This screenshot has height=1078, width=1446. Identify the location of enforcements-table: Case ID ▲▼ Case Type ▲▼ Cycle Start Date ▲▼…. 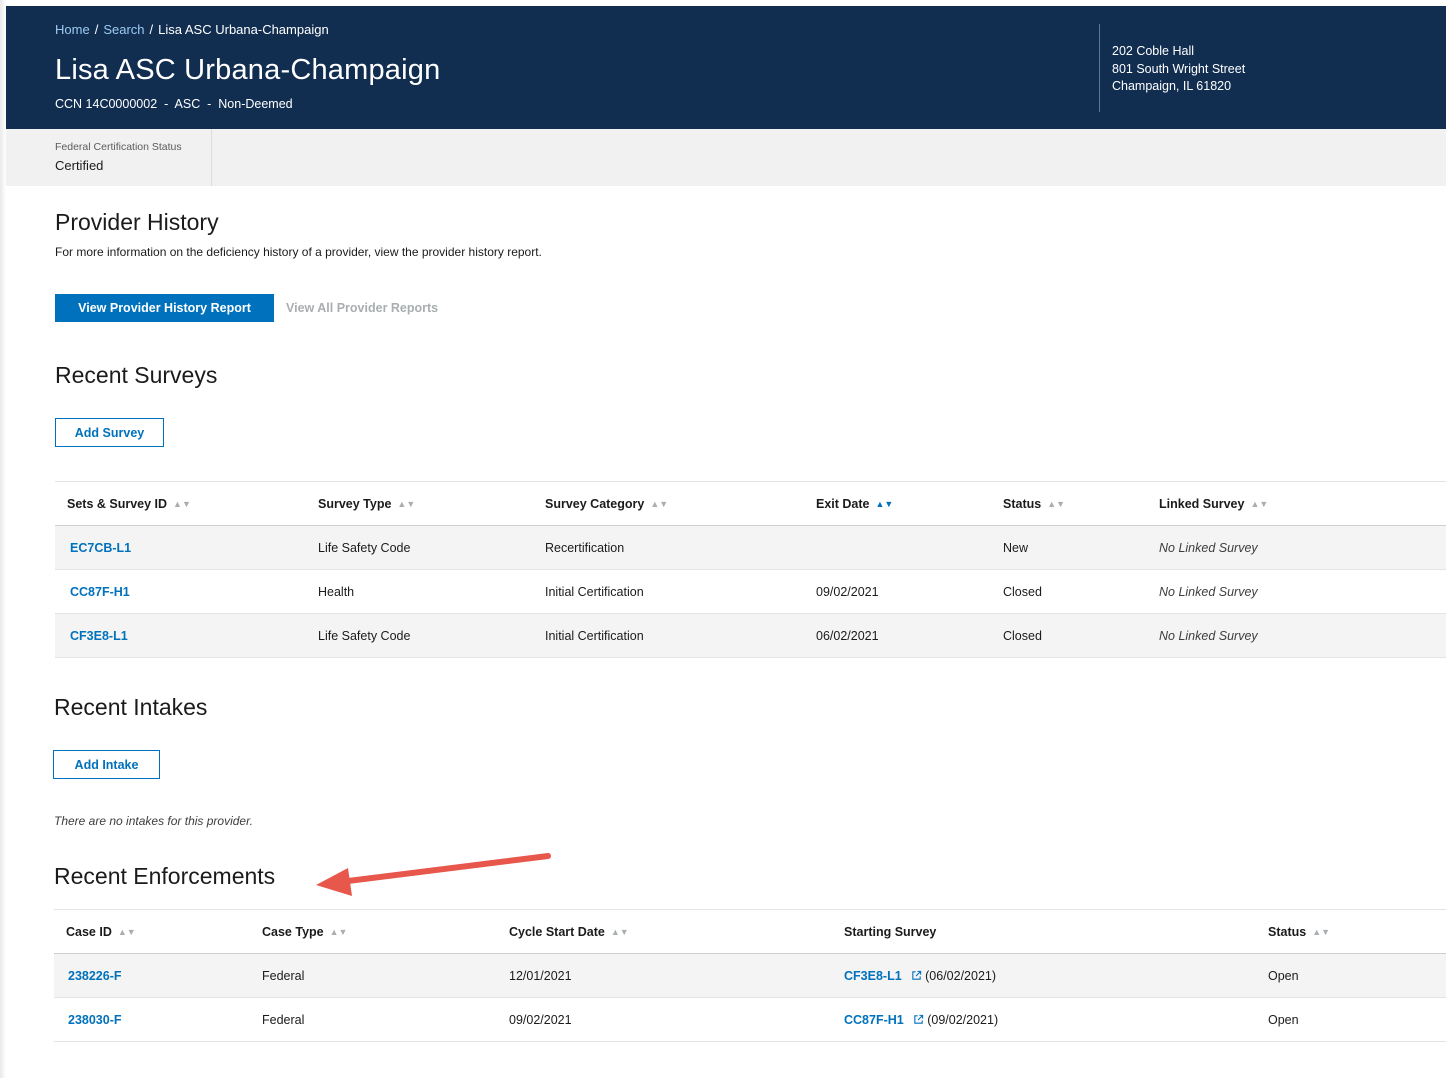
(750, 976).